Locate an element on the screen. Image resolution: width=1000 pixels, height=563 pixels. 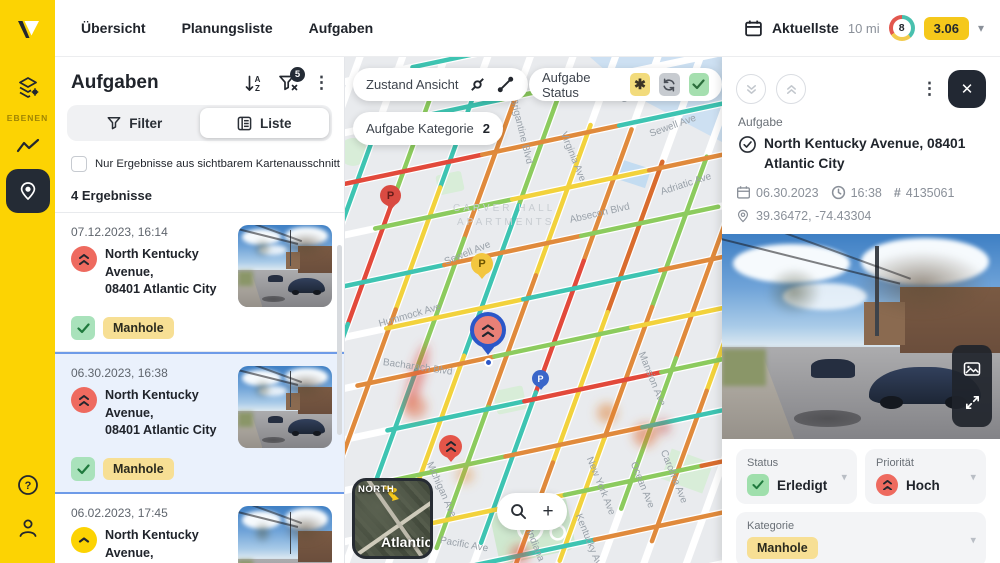
node-view-icon is located at coordinates (477, 84).